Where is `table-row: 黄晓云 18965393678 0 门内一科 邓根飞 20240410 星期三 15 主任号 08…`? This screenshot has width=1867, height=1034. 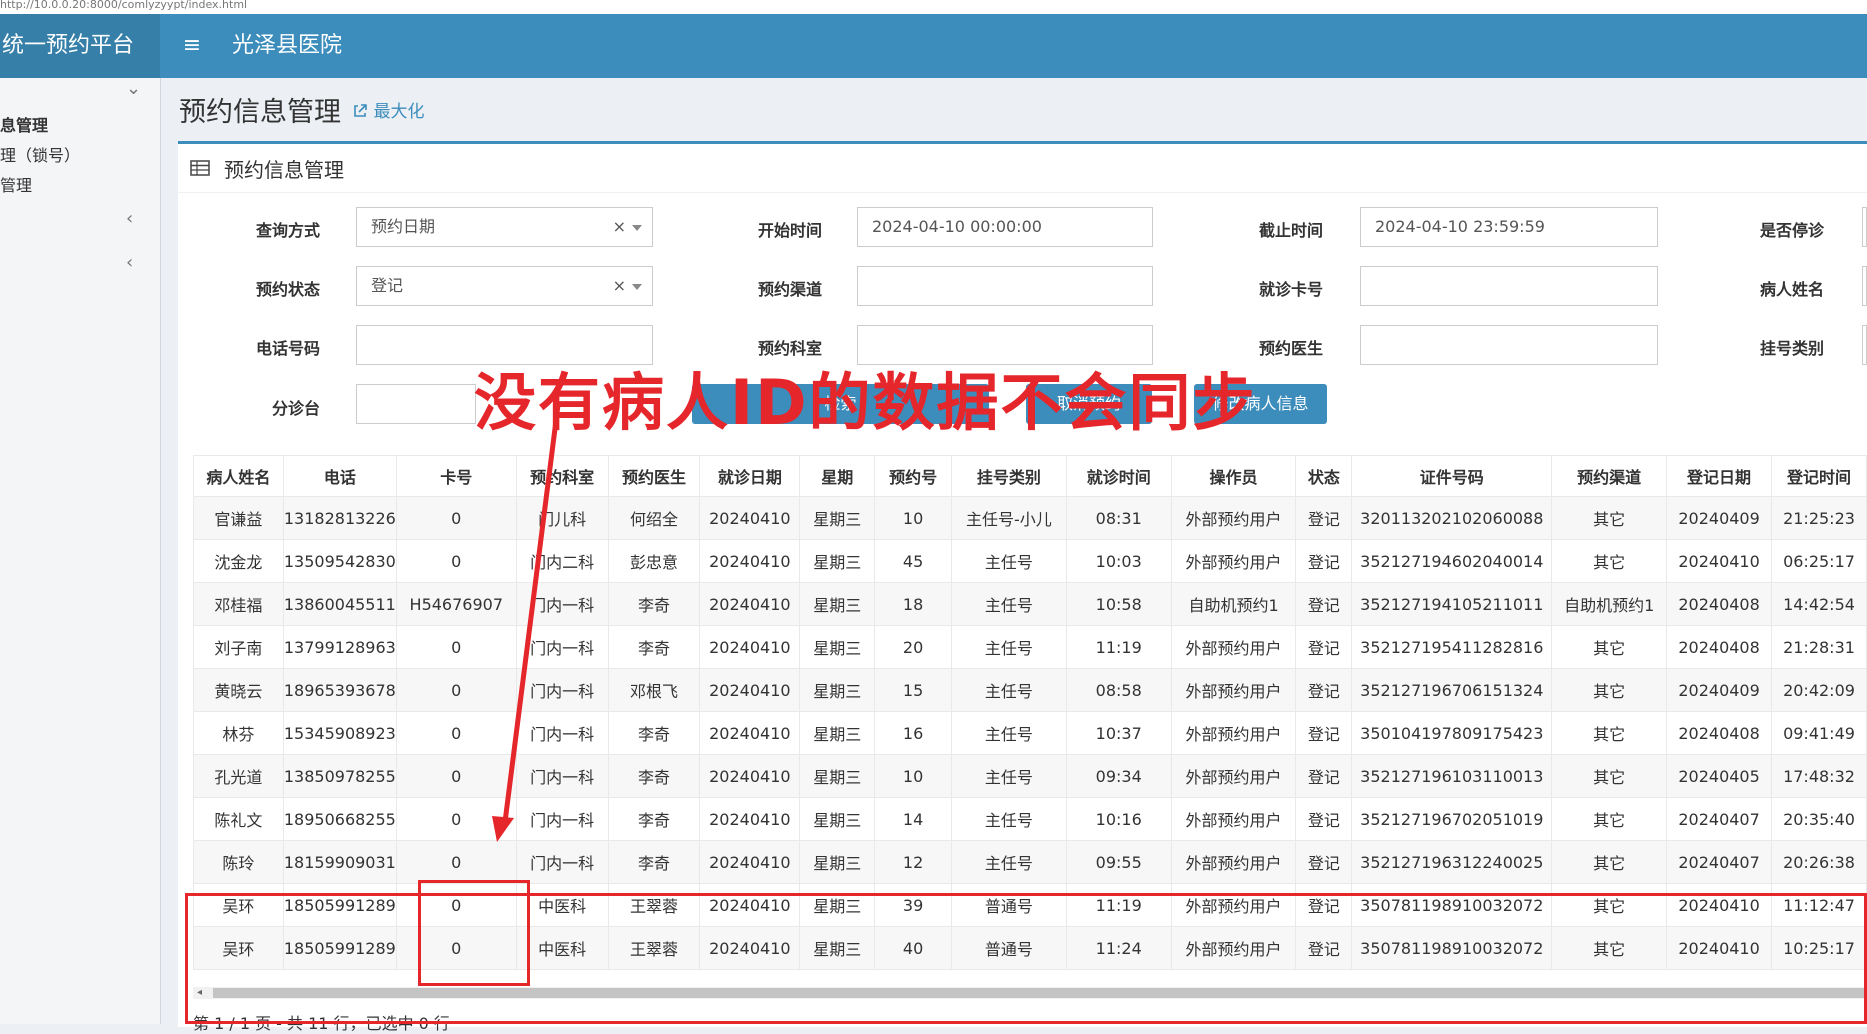
table-row: 黄晓云 18965393678 0 门内一科 邓根飞 20240410 星期三 15 主任号 08… is located at coordinates (1030, 690).